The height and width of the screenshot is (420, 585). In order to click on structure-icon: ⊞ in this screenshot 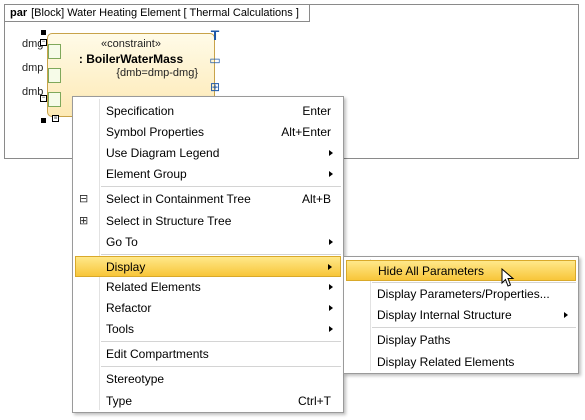, I will do `click(215, 87)`.